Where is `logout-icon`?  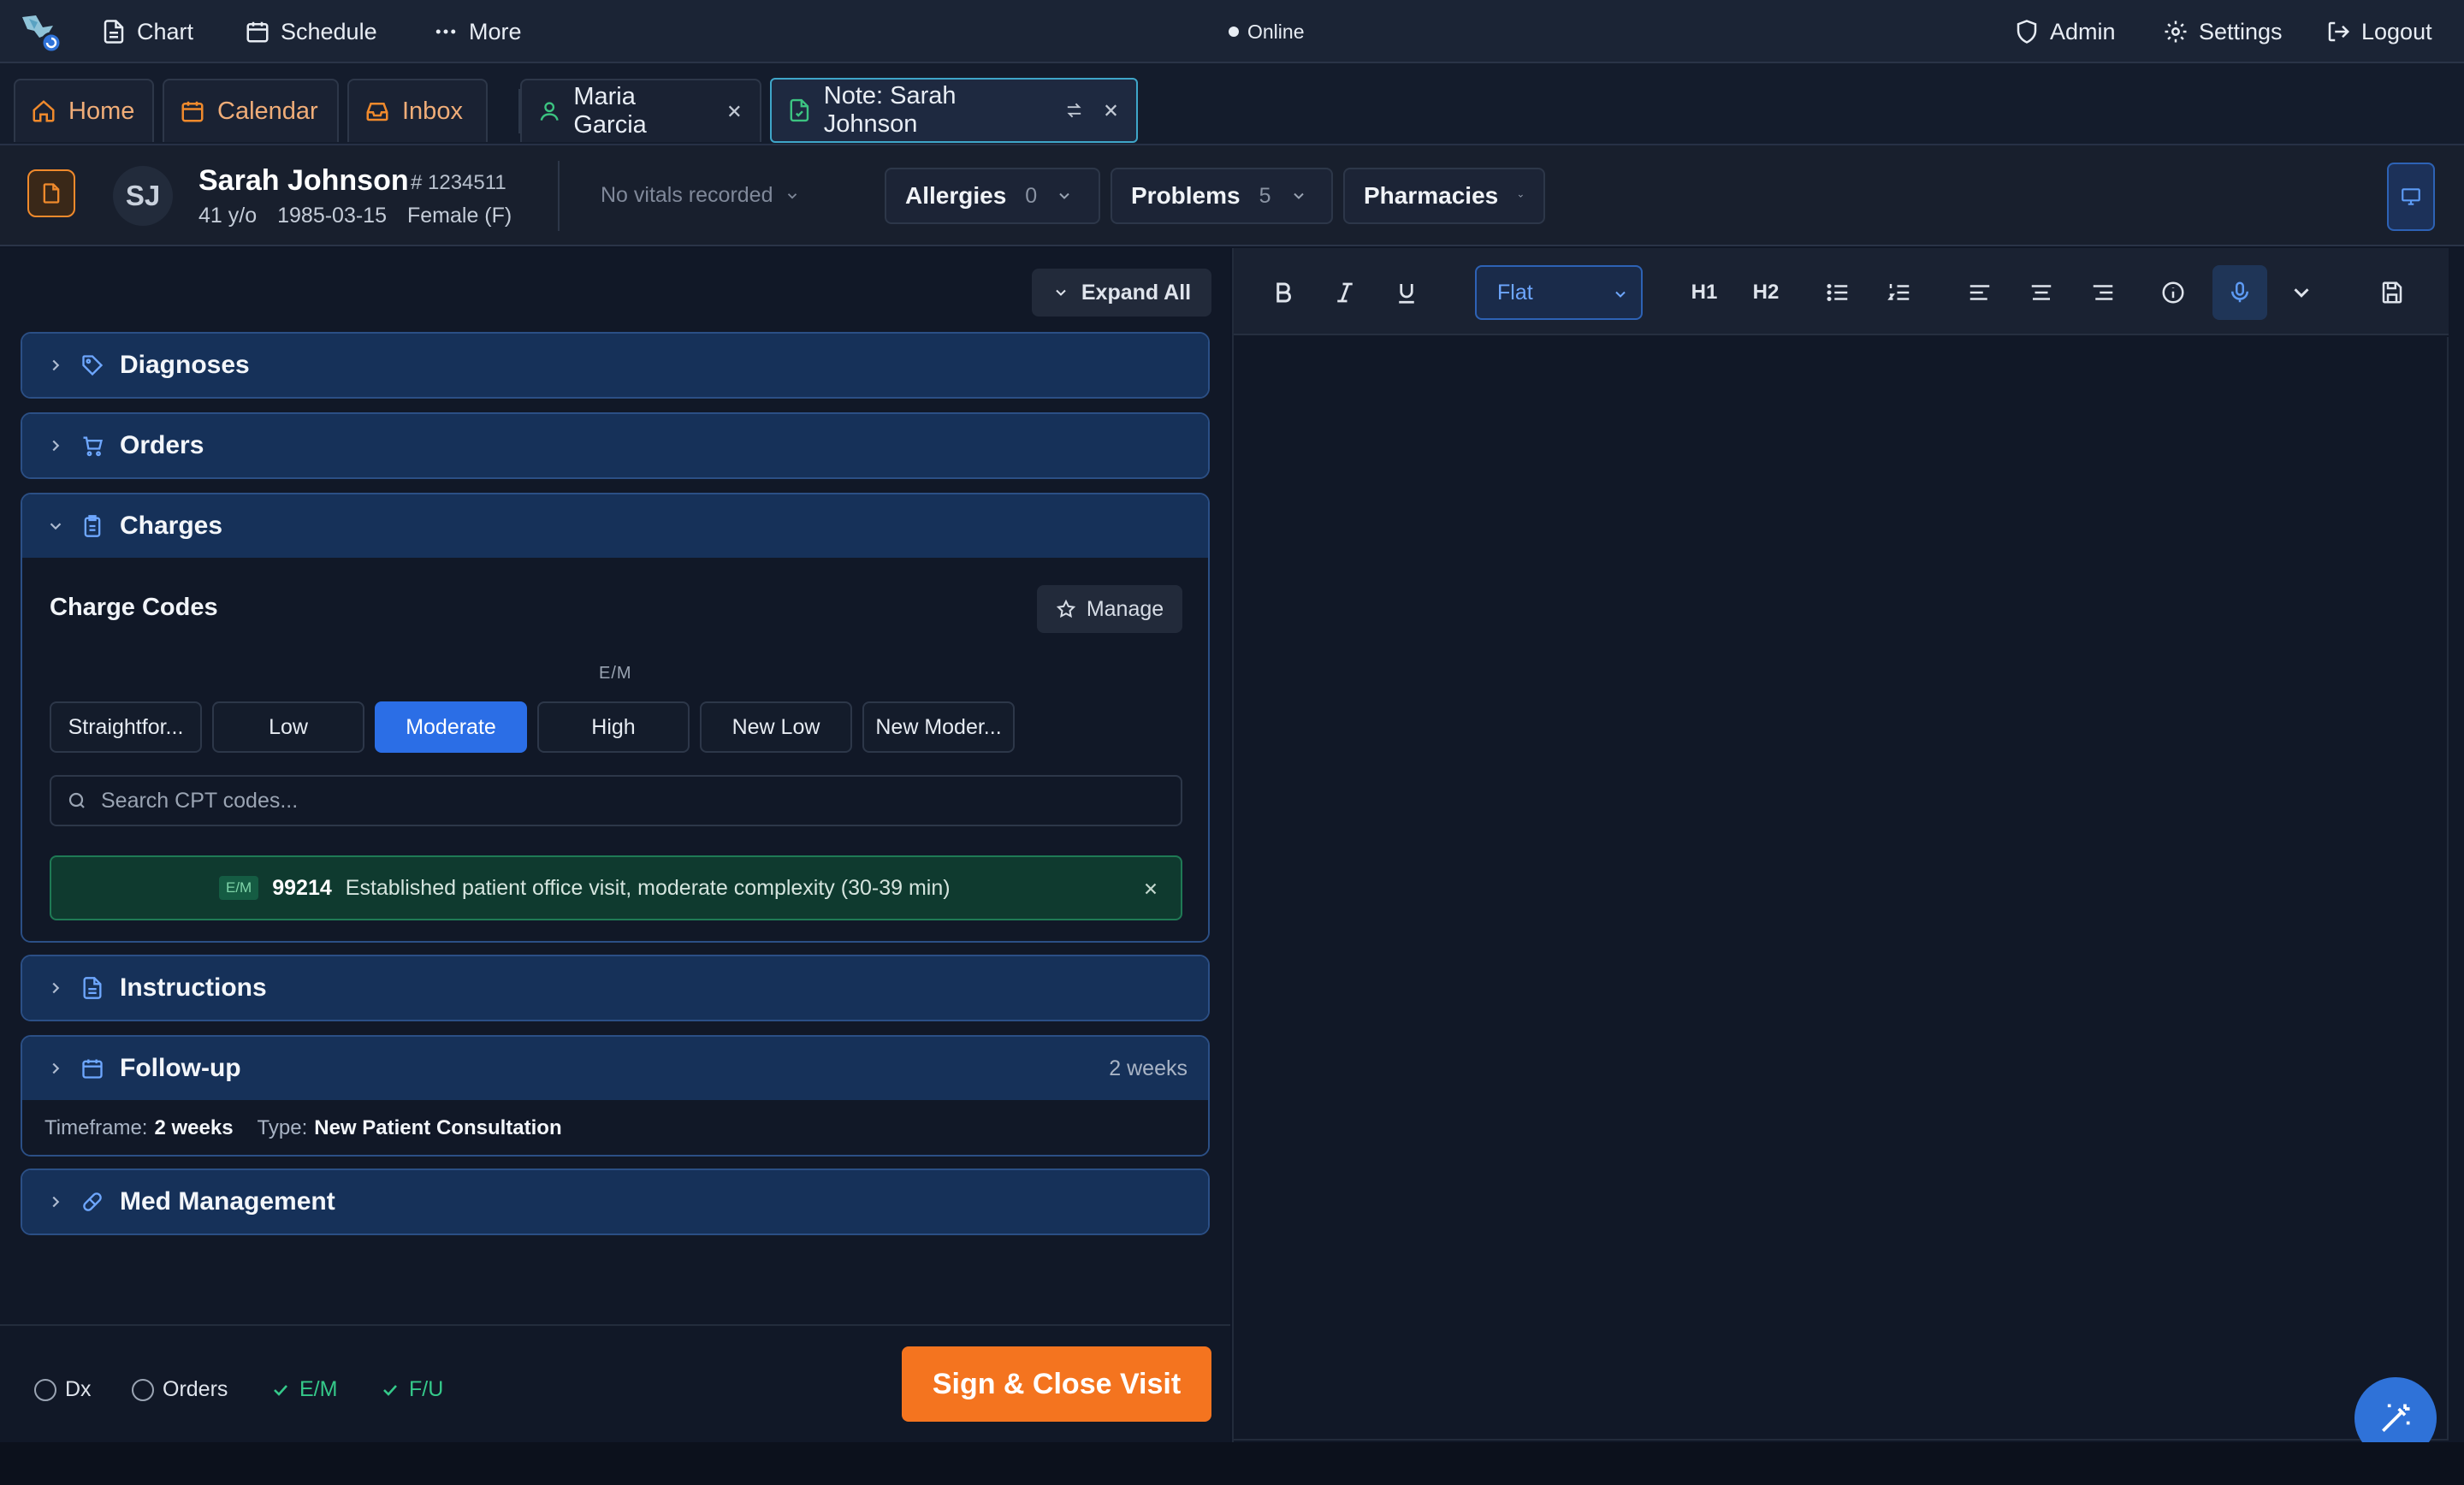
logout-icon is located at coordinates (2339, 32).